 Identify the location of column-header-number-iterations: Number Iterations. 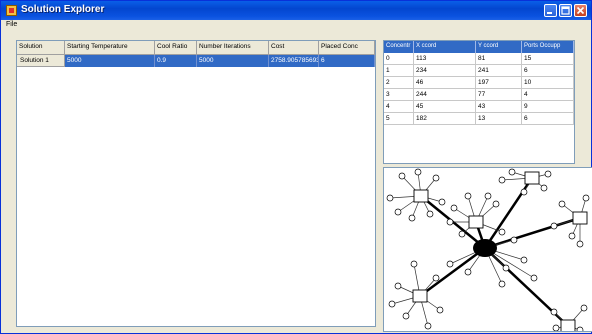
(233, 48).